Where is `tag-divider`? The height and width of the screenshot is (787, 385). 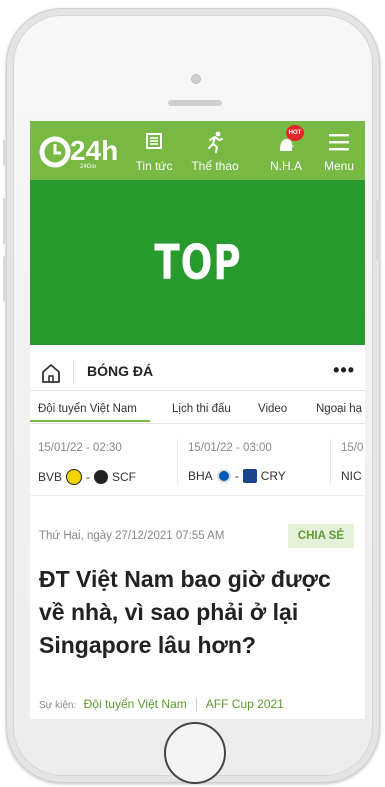 tag-divider is located at coordinates (197, 704).